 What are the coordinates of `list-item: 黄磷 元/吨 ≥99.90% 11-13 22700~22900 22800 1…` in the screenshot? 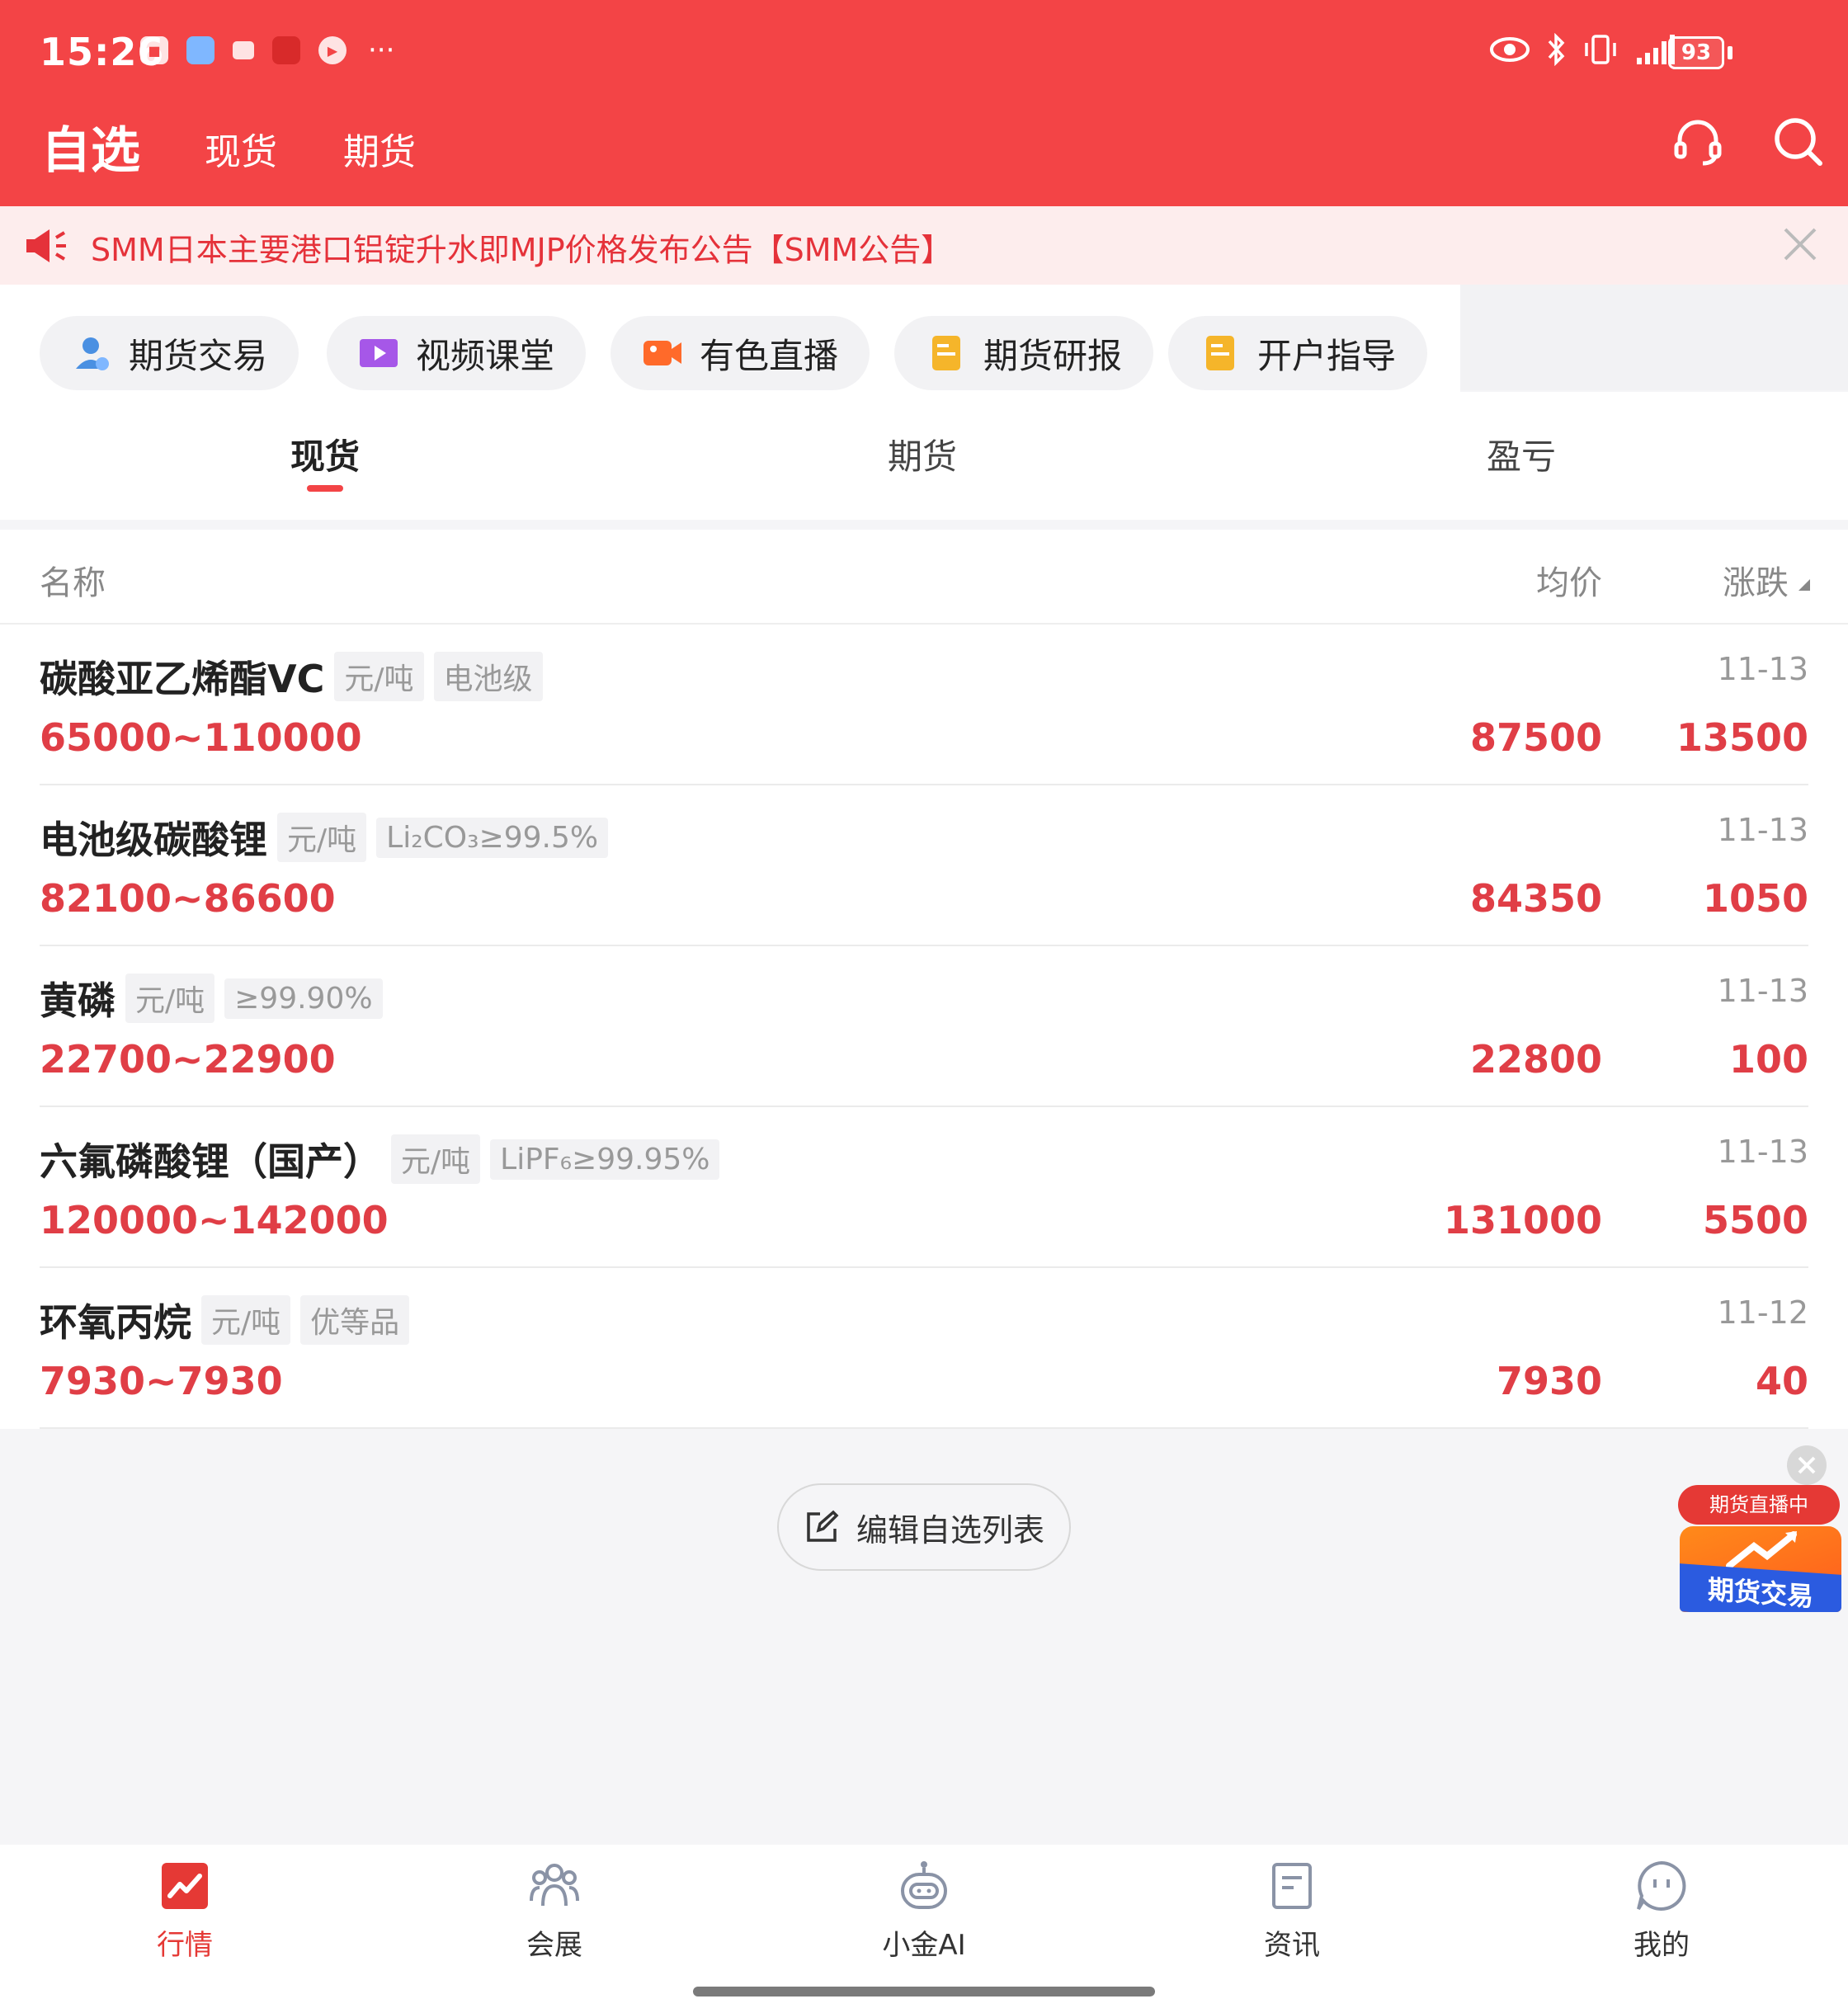 It's located at (924, 1026).